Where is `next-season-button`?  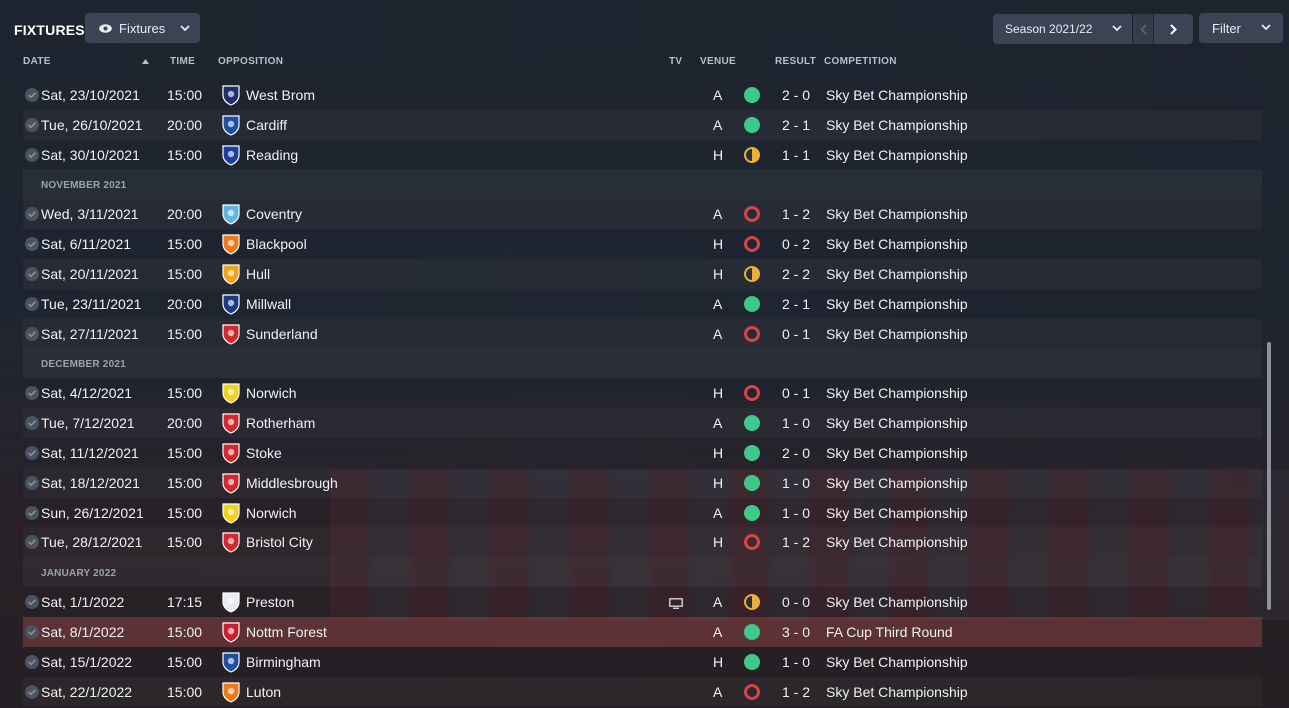 next-season-button is located at coordinates (1173, 29).